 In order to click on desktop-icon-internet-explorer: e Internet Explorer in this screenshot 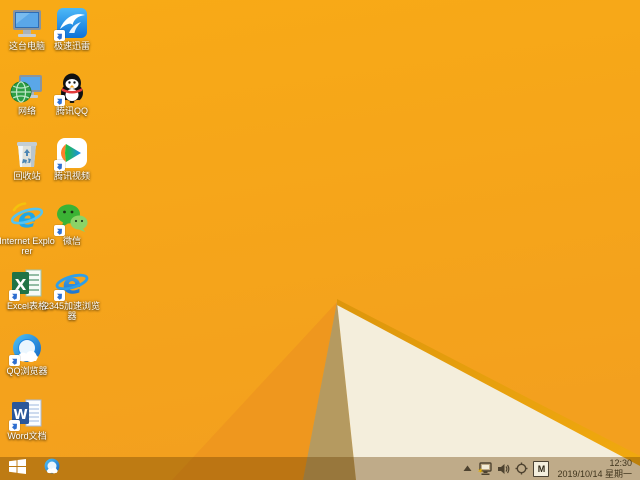, I will do `click(27, 232)`.